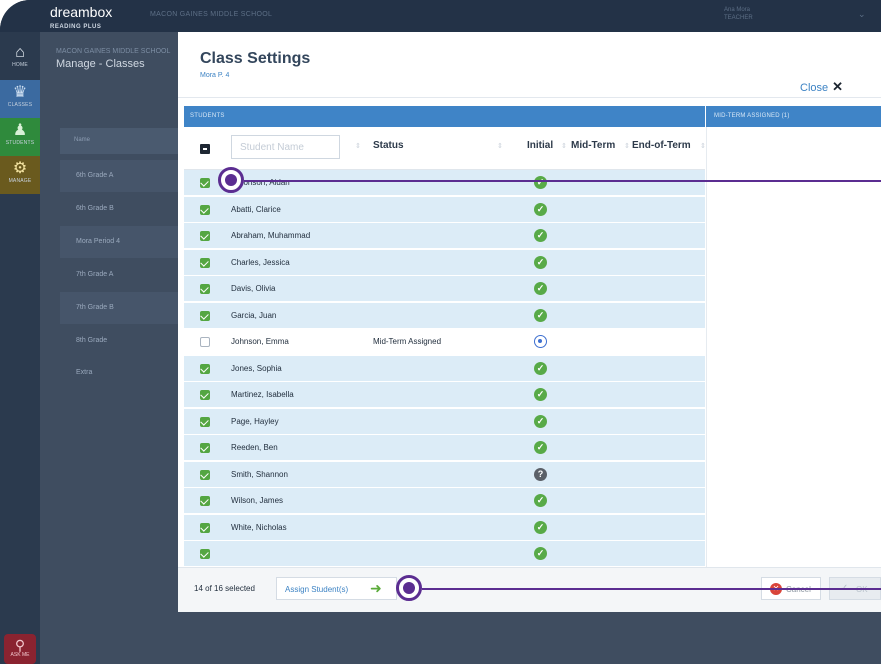 The width and height of the screenshot is (881, 664). I want to click on midterm-section-header: MID-TERM ASSIGNED (1), so click(793, 116).